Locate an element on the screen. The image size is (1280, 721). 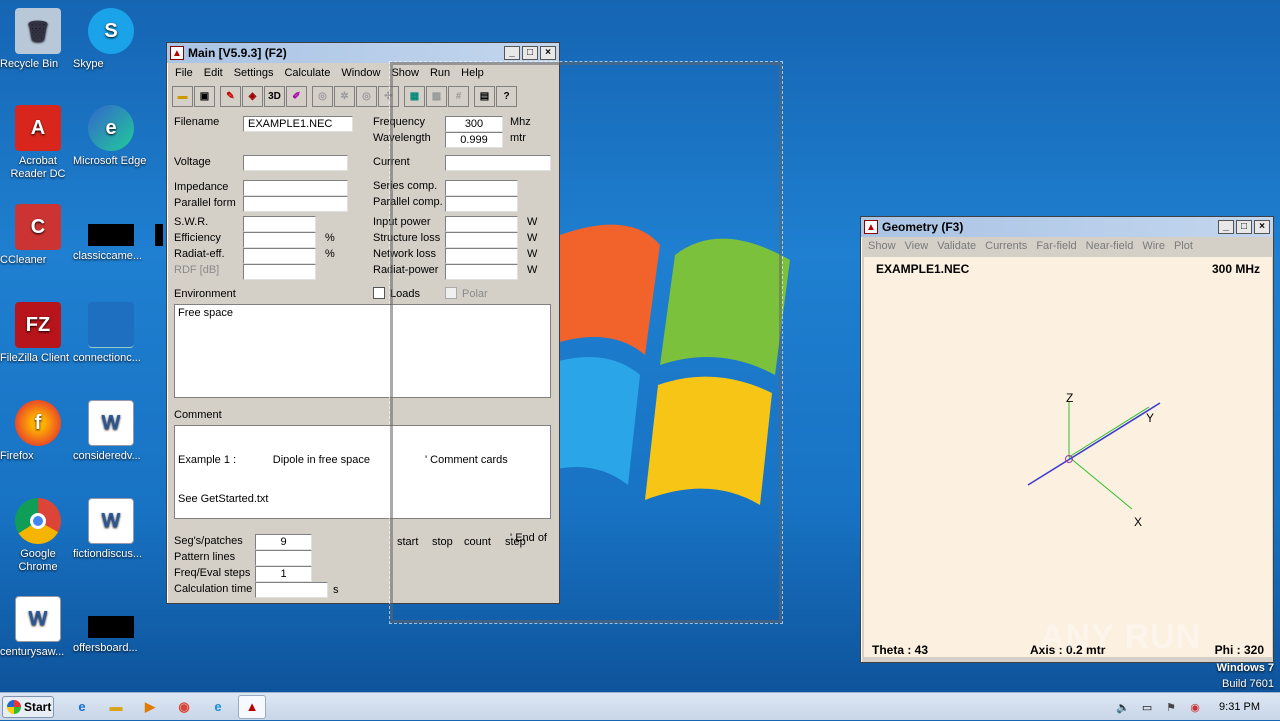
efficiency-label: Efficiency is located at coordinates (197, 238).